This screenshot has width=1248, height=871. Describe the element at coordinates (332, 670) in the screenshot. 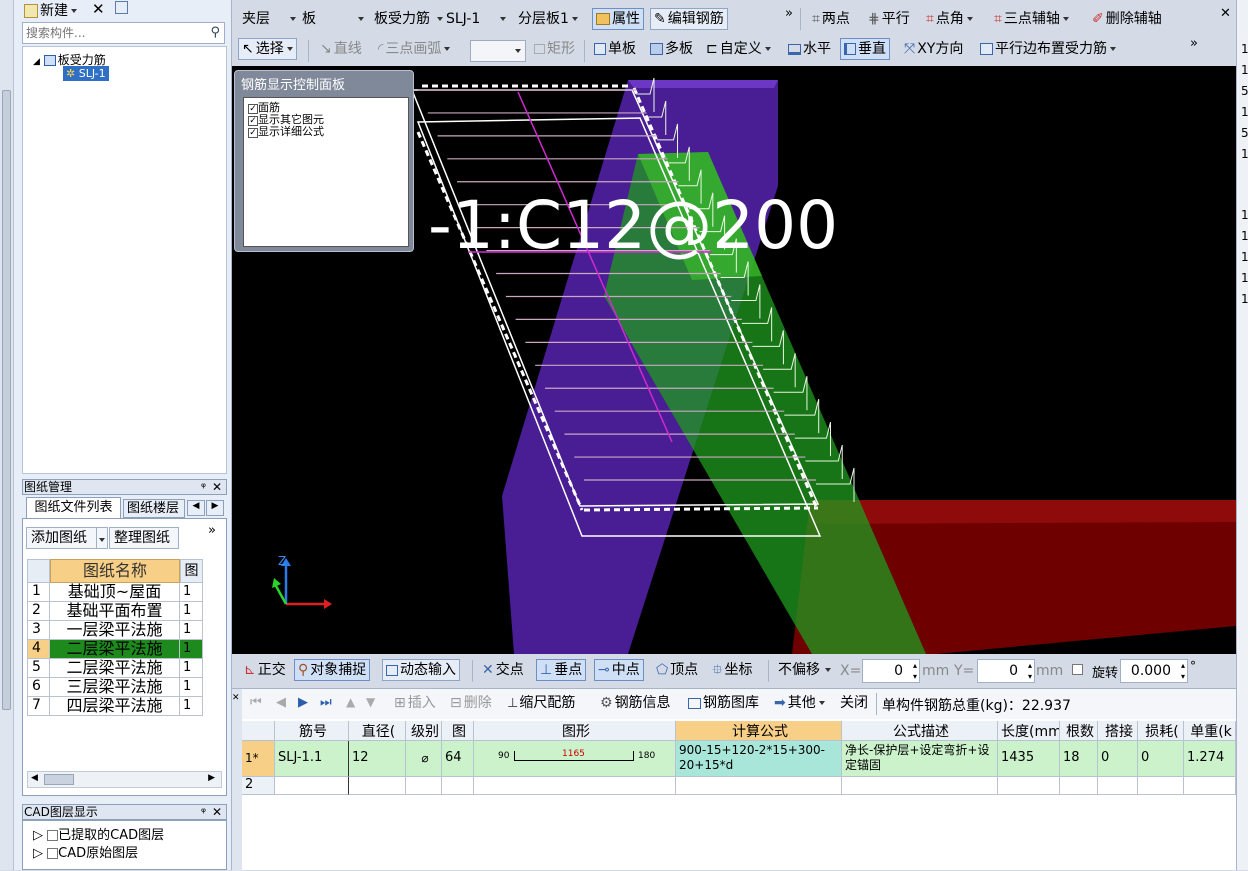

I see `object-snap-button: ⚲ 对象捕捉` at that location.